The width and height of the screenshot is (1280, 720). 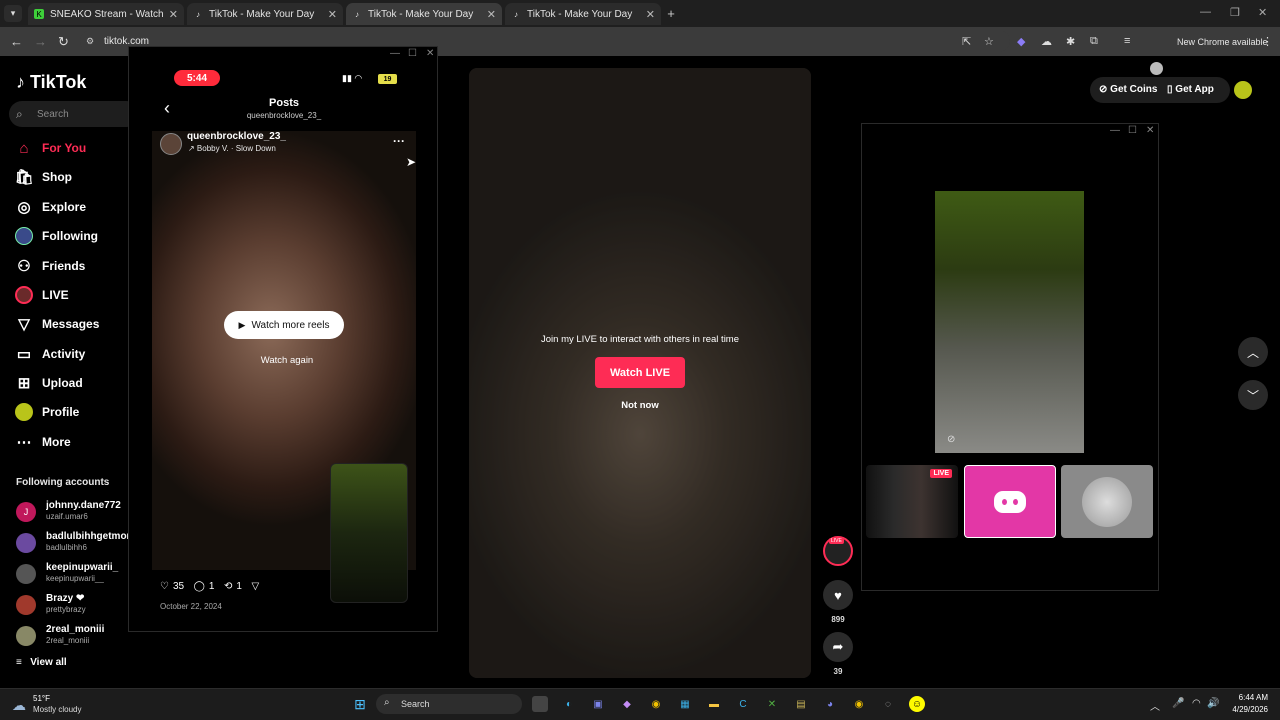 What do you see at coordinates (56, 324) in the screenshot?
I see `nav-messages: ▽ Messages` at bounding box center [56, 324].